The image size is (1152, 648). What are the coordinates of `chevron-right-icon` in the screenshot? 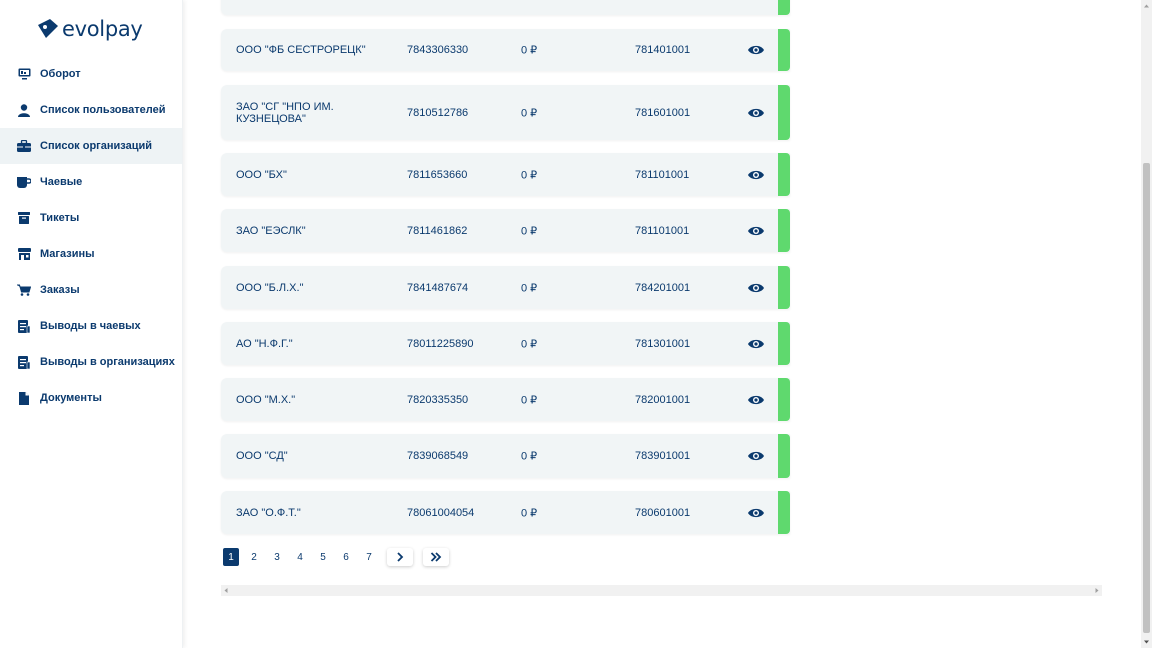 It's located at (400, 557).